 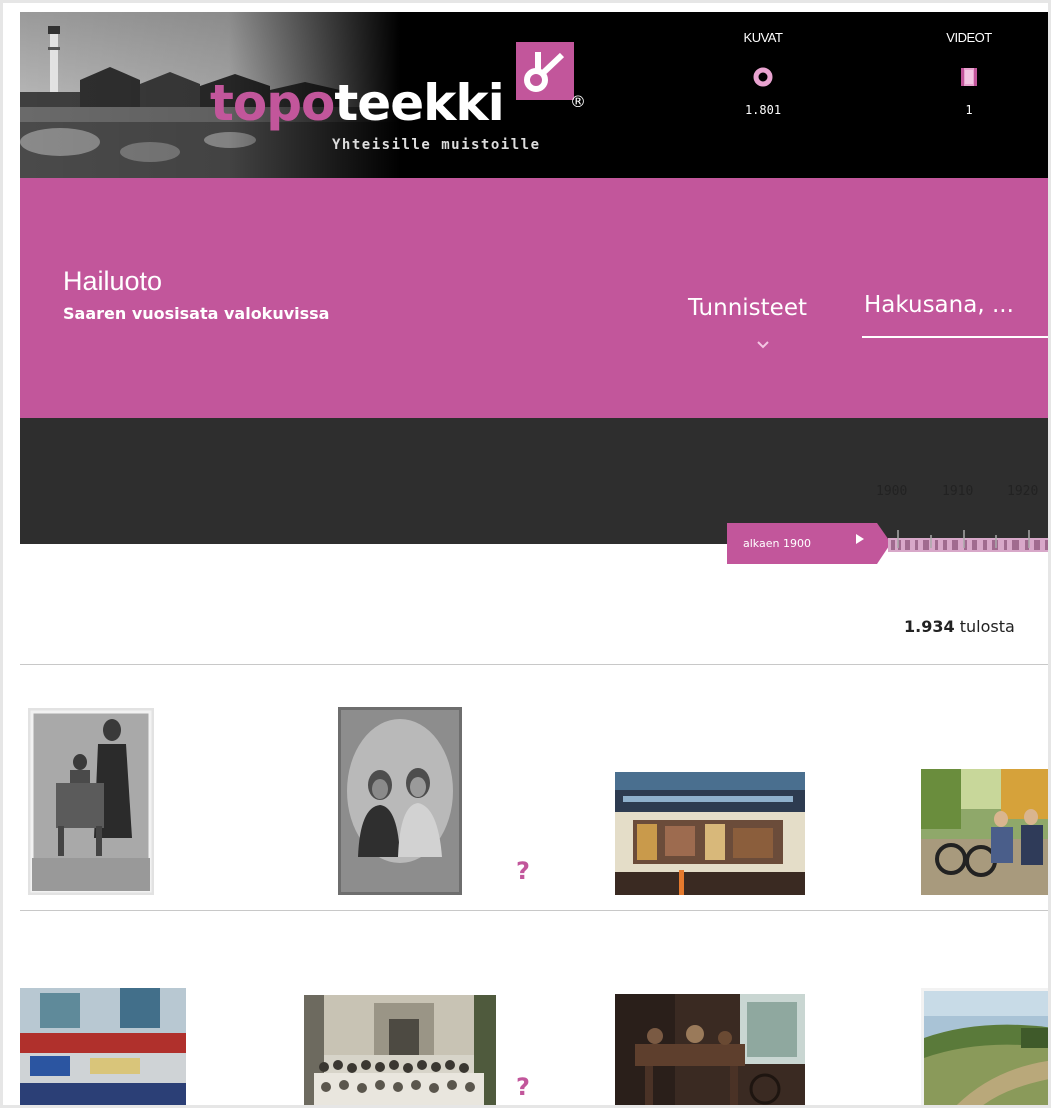 I want to click on year-label: 1920, so click(x=1022, y=491).